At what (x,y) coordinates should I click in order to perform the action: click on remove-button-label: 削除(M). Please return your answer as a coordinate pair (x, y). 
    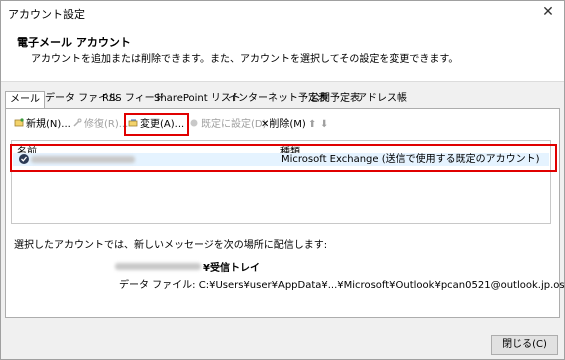
    Looking at the image, I should click on (287, 124).